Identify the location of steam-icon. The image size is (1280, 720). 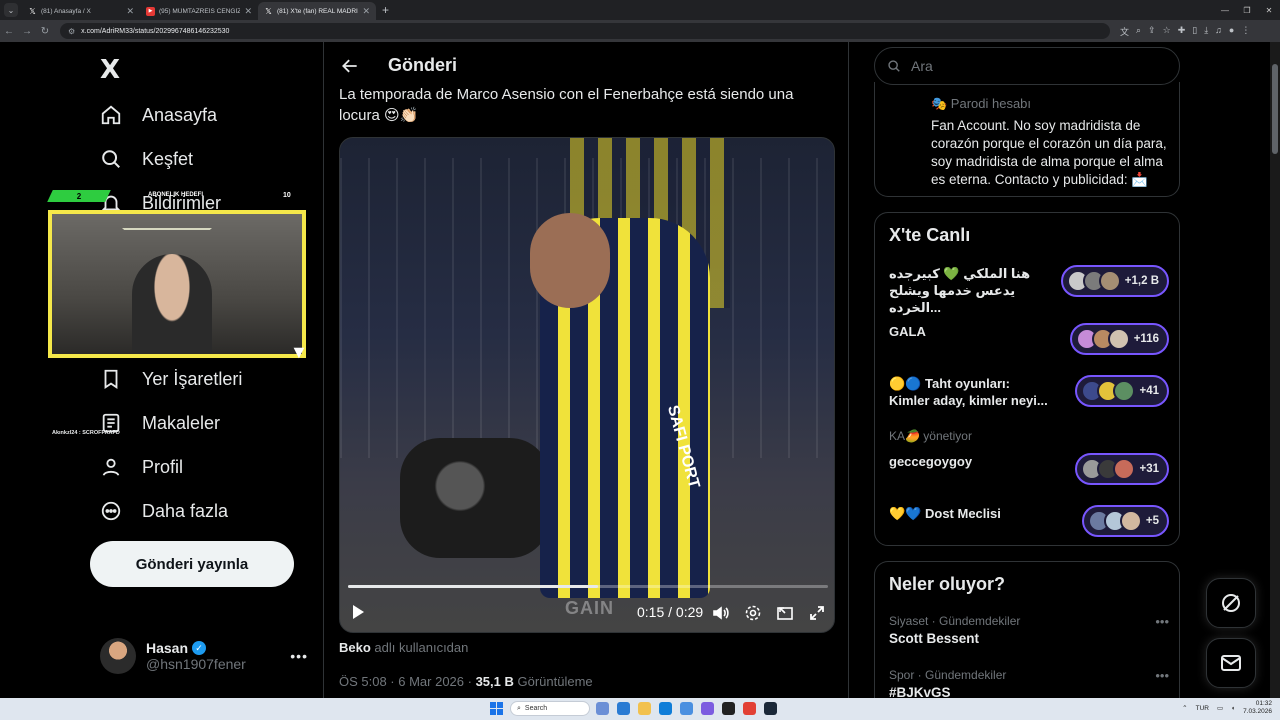
(770, 708).